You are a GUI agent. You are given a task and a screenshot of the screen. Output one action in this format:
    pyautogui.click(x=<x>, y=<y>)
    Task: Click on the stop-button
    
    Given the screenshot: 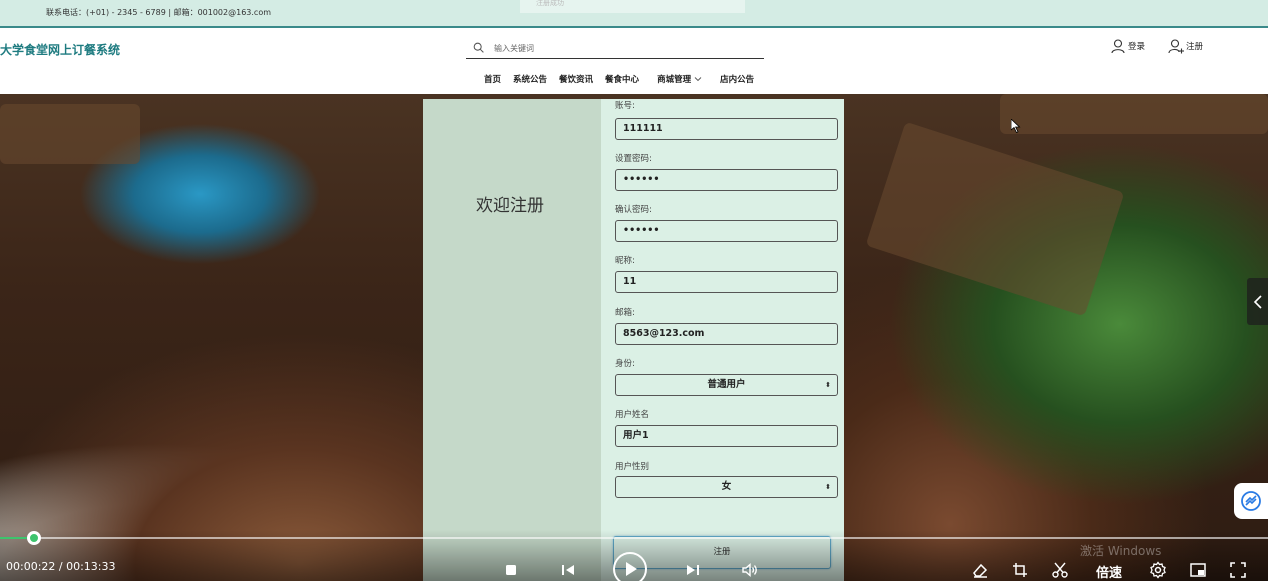 What is the action you would take?
    pyautogui.click(x=511, y=570)
    